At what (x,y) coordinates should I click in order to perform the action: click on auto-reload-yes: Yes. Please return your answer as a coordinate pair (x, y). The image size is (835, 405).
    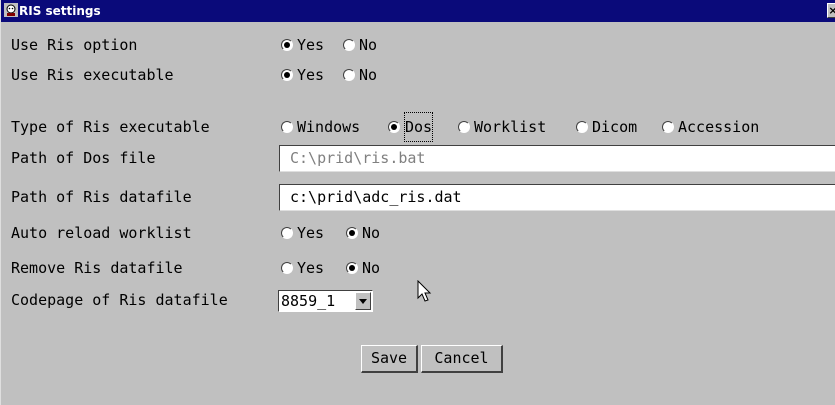
    Looking at the image, I should click on (308, 233).